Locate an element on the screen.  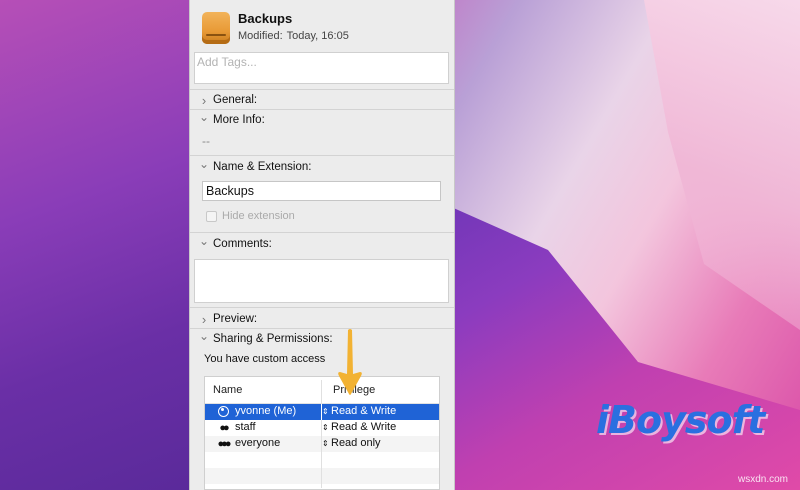
section-comments: Comments: is located at coordinates (235, 244).